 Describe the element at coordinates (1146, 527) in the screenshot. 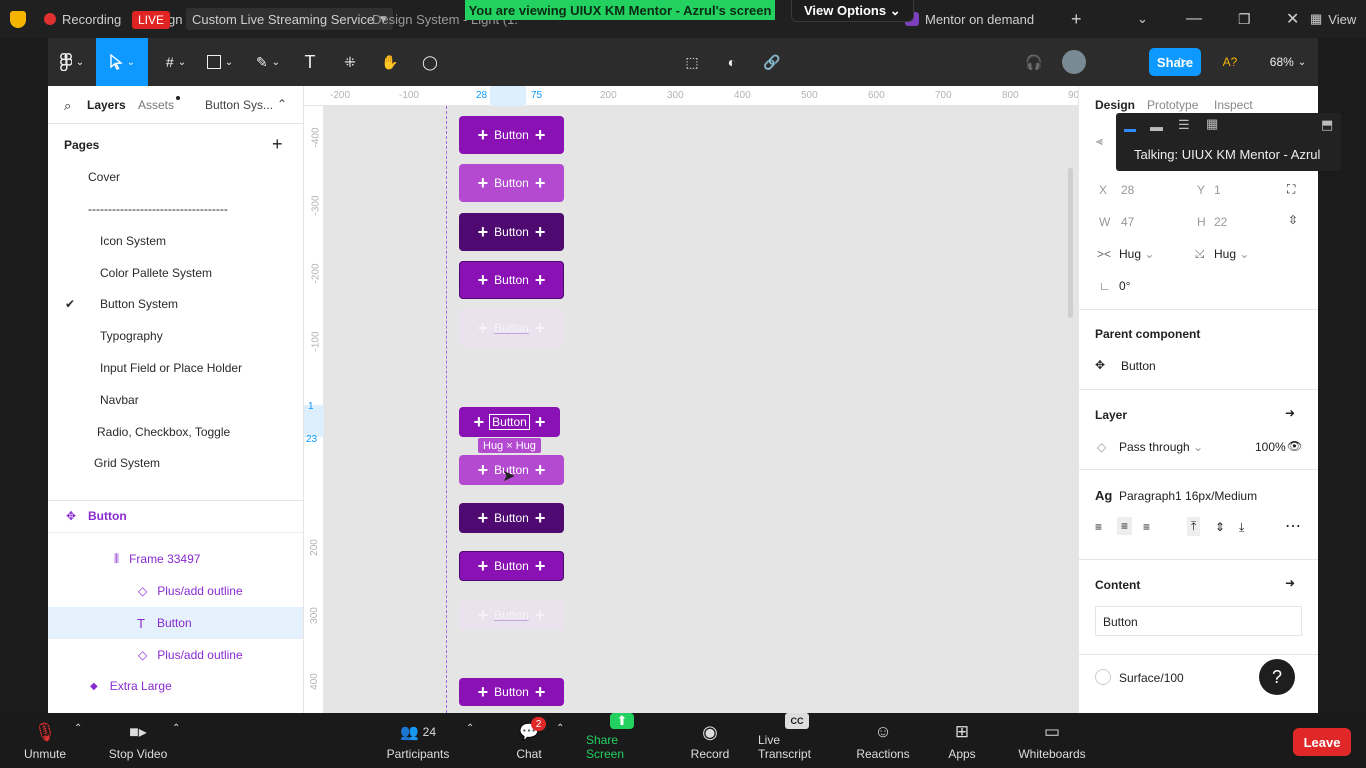

I see `align-right-icon: ≡` at that location.